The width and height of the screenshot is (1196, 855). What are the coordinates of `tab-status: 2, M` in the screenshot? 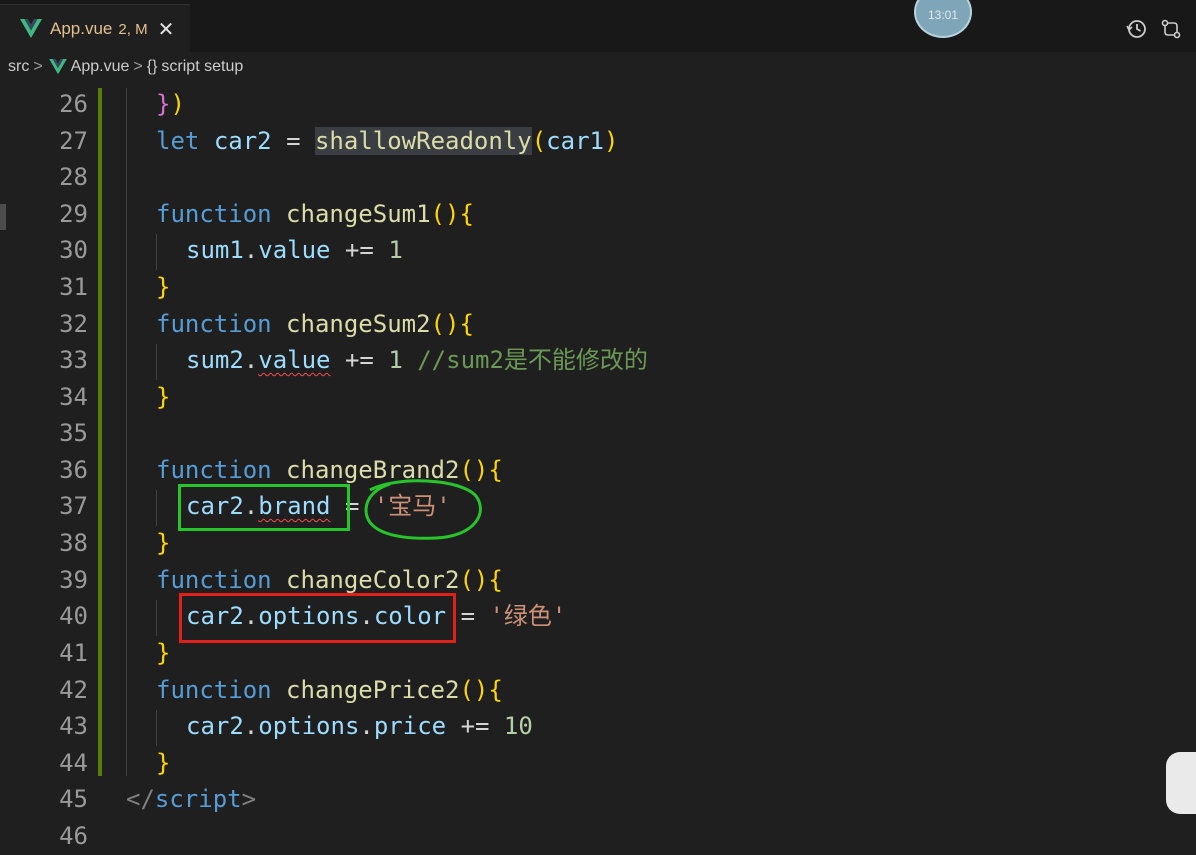 It's located at (133, 29).